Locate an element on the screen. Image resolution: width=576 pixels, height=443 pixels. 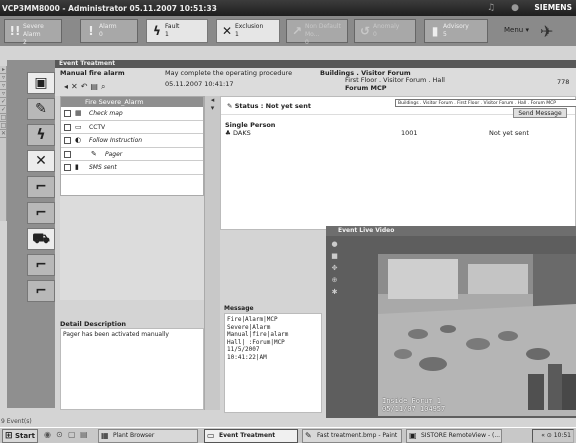
print-icon: ▤ is located at coordinates (95, 86).